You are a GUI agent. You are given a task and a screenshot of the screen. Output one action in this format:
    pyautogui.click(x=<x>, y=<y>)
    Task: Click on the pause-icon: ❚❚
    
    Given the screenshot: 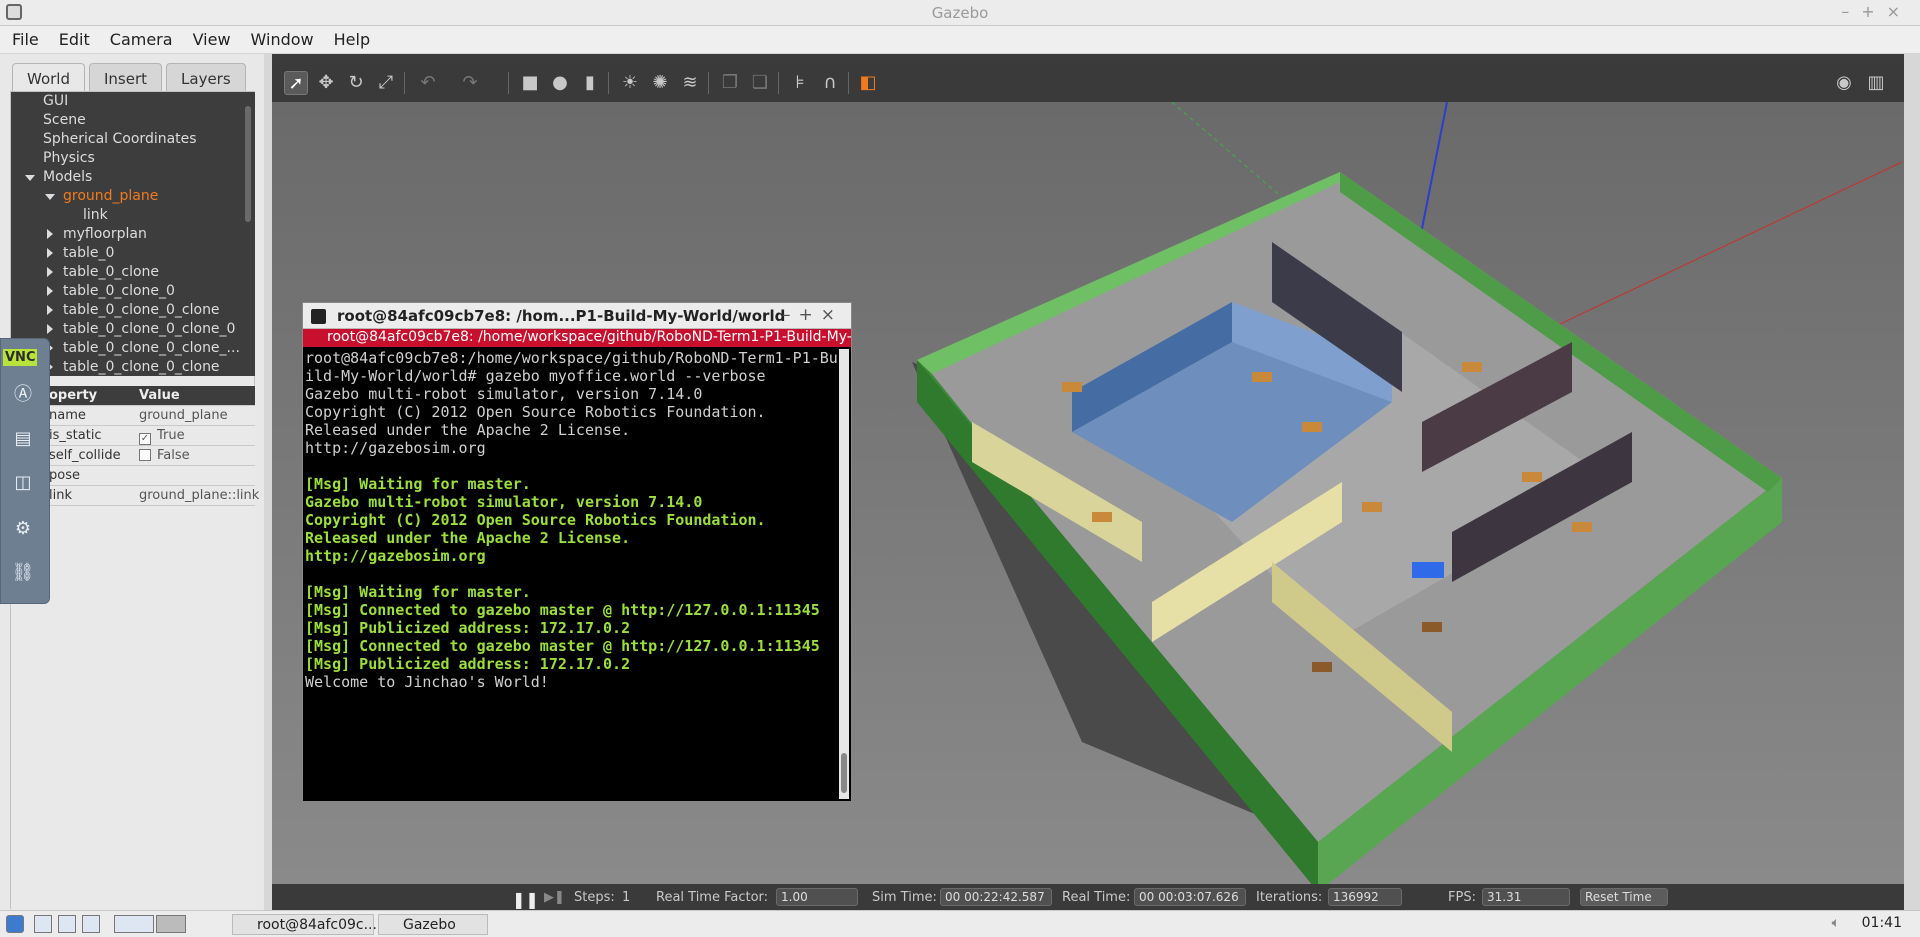 What is the action you would take?
    pyautogui.click(x=525, y=899)
    